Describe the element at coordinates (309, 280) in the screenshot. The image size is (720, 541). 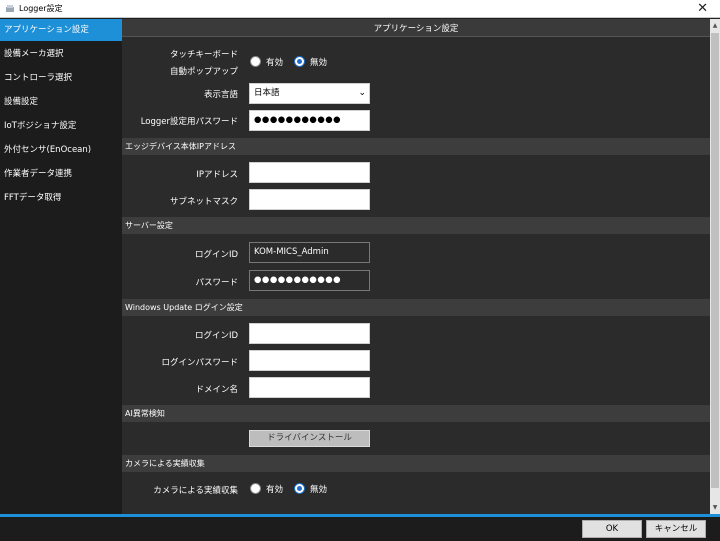
I see `server-password-field: ●●●●●●●●●●●` at that location.